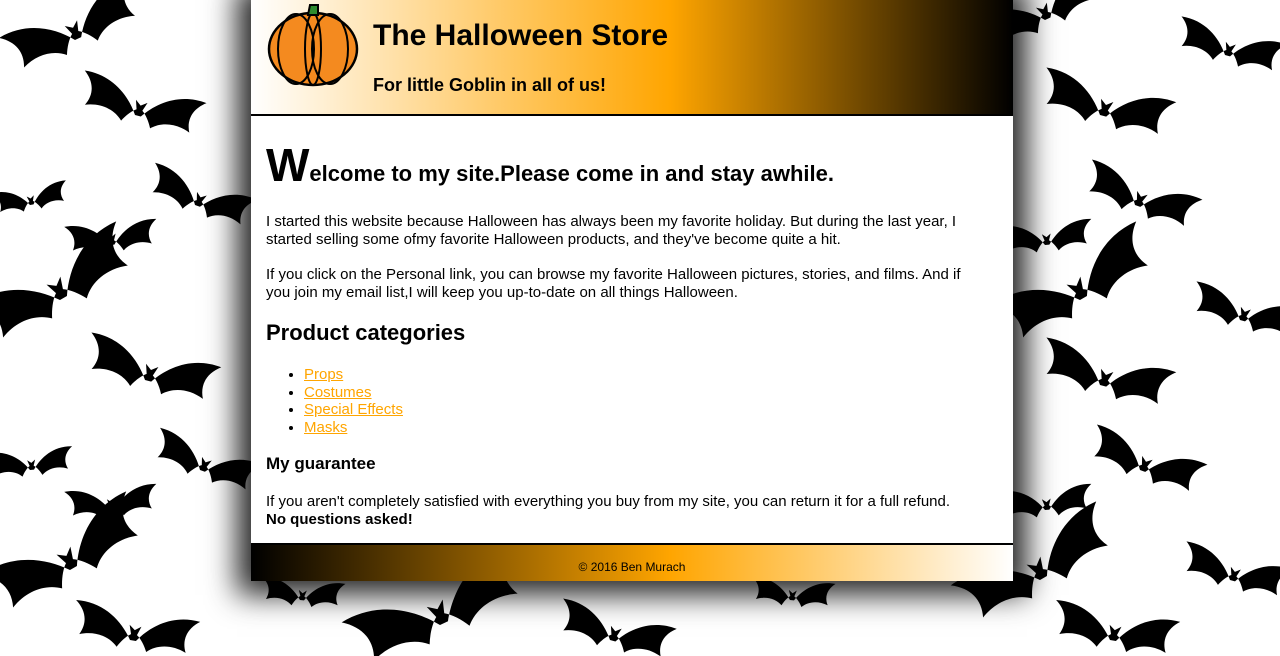 This screenshot has height=656, width=1280. What do you see at coordinates (645, 428) in the screenshot?
I see `list-item: Masks` at bounding box center [645, 428].